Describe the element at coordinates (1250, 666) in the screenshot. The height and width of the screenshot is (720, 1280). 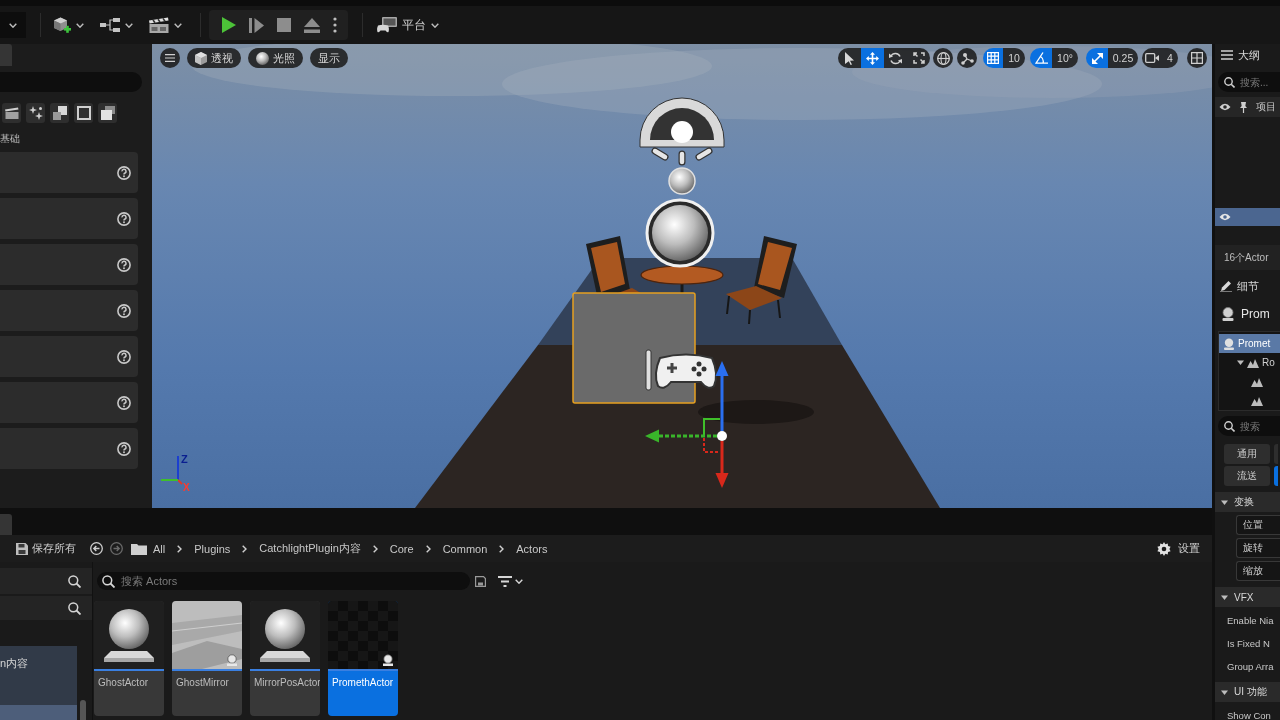
I see `property-label: Group Arra` at that location.